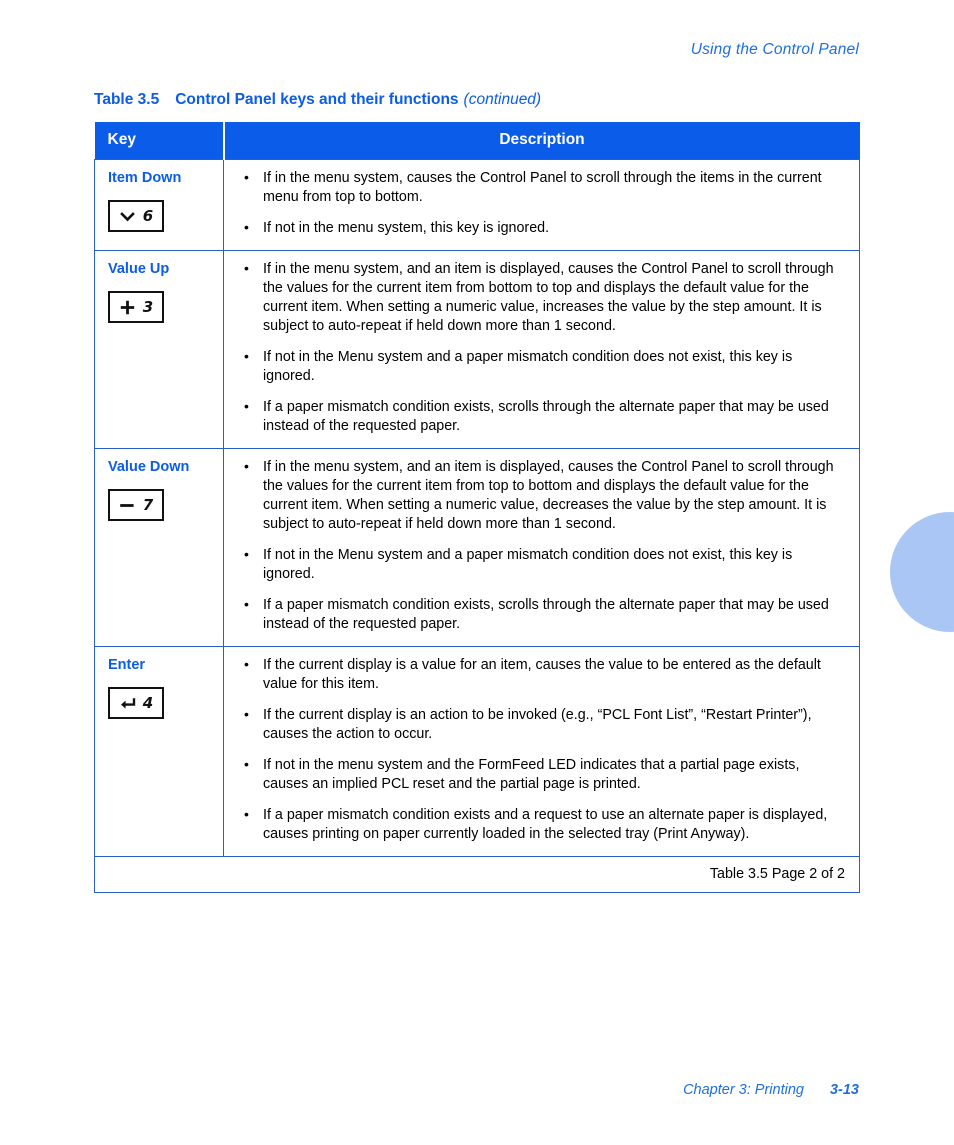  What do you see at coordinates (502, 99) in the screenshot?
I see `table-caption-continued: (continued)` at bounding box center [502, 99].